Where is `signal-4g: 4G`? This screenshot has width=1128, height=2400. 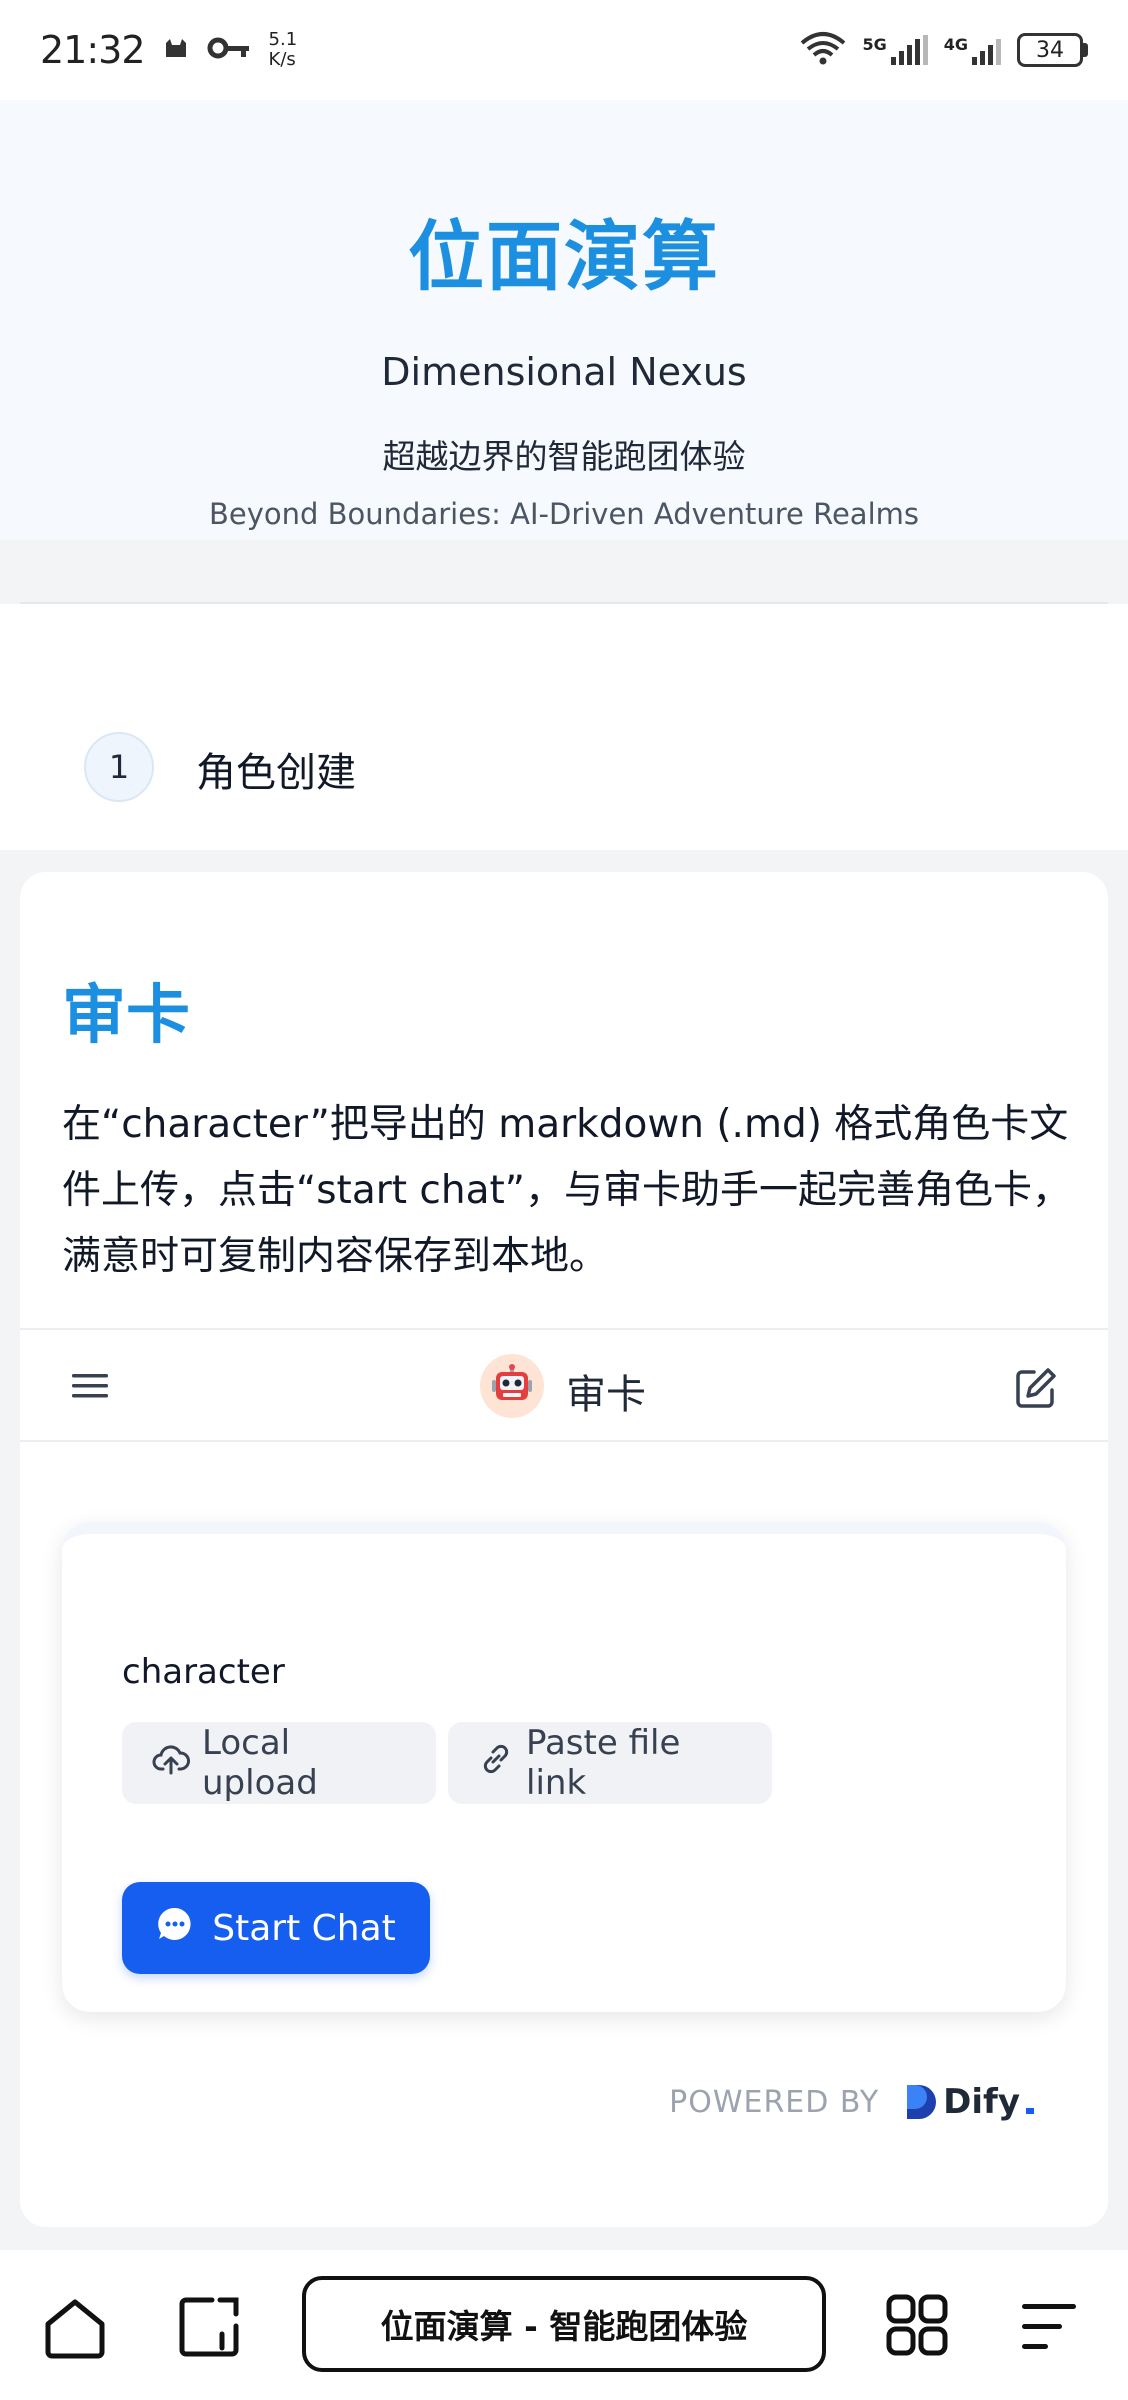 signal-4g: 4G is located at coordinates (972, 50).